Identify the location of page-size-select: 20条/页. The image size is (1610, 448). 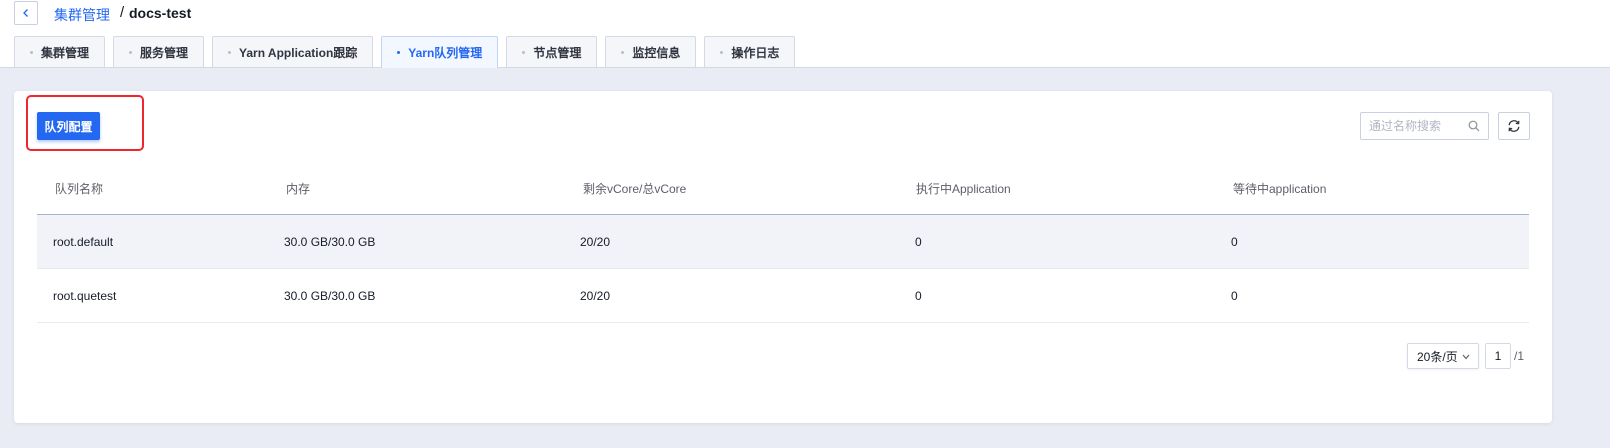
(1443, 356).